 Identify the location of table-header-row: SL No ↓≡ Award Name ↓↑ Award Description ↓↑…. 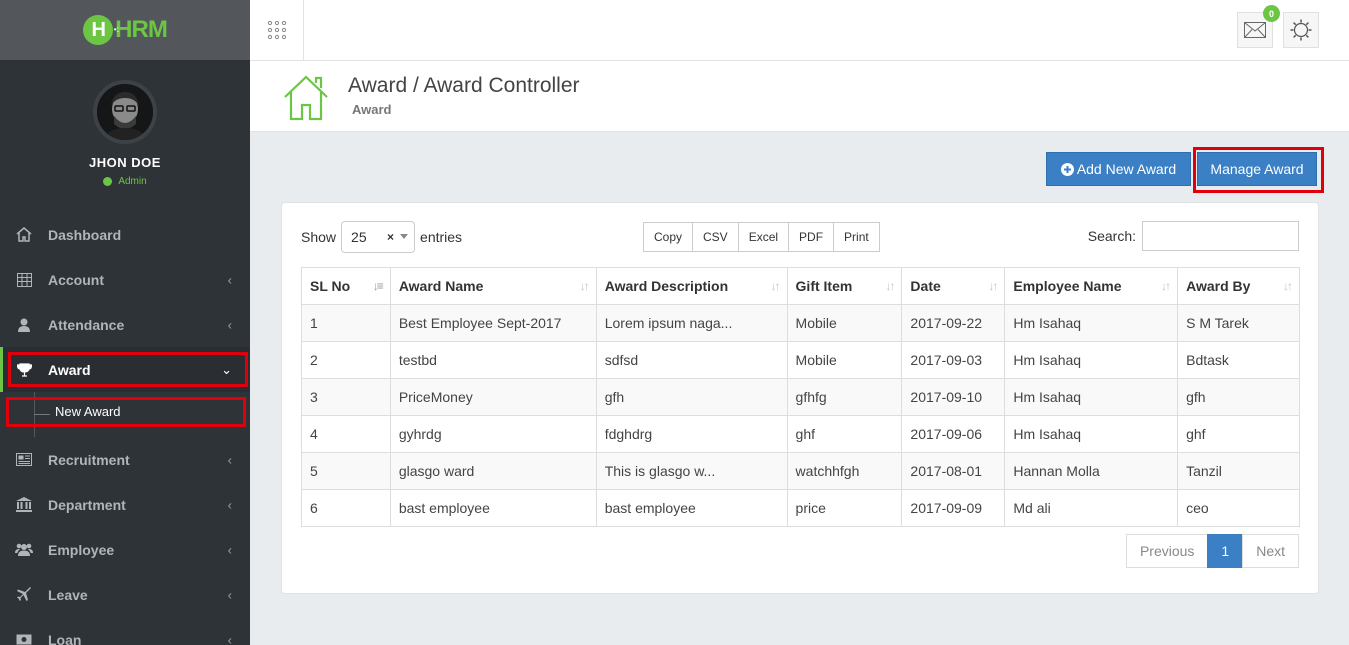
(800, 286).